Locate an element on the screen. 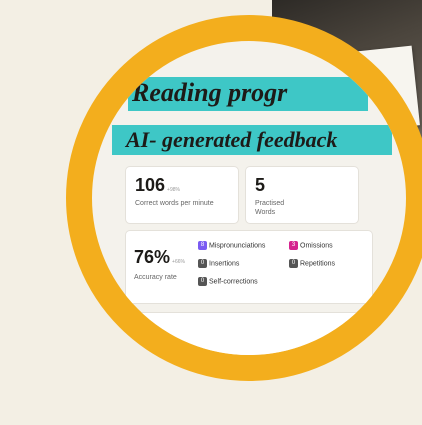  repetitions-chip: 0 Repetitions is located at coordinates (312, 263).